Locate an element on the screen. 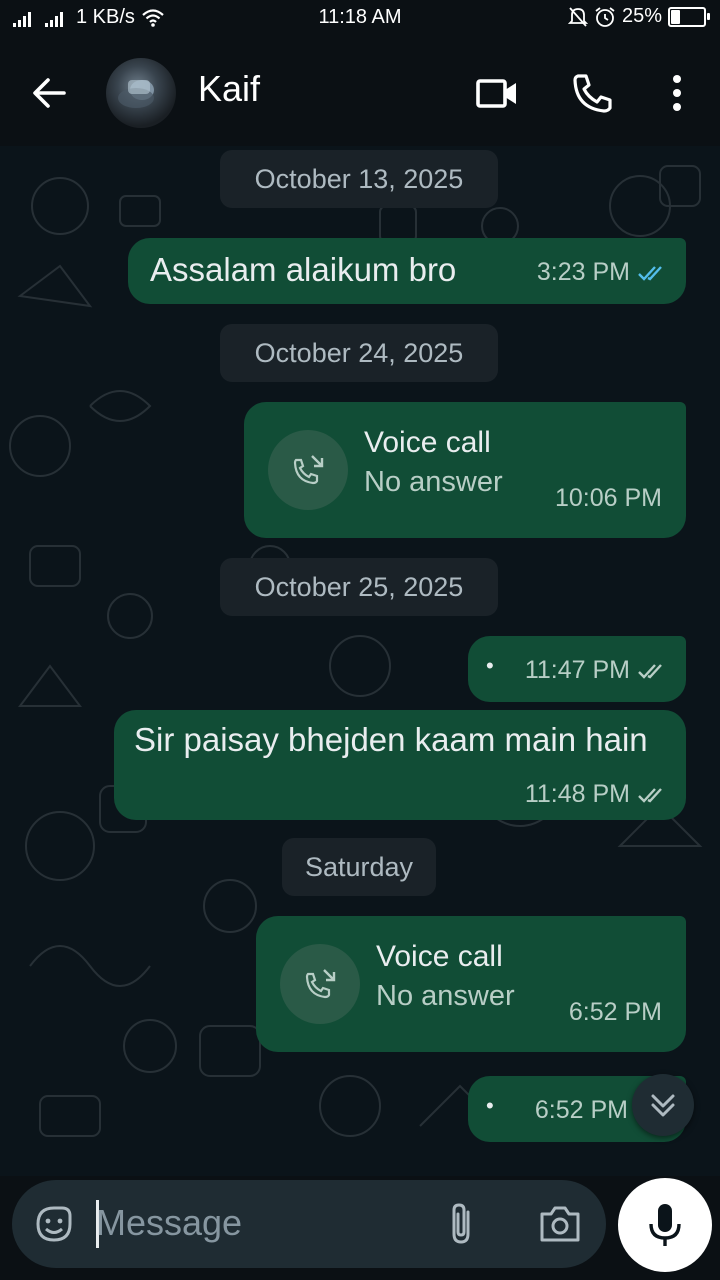  message-time: 11:47 PM is located at coordinates (577, 670).